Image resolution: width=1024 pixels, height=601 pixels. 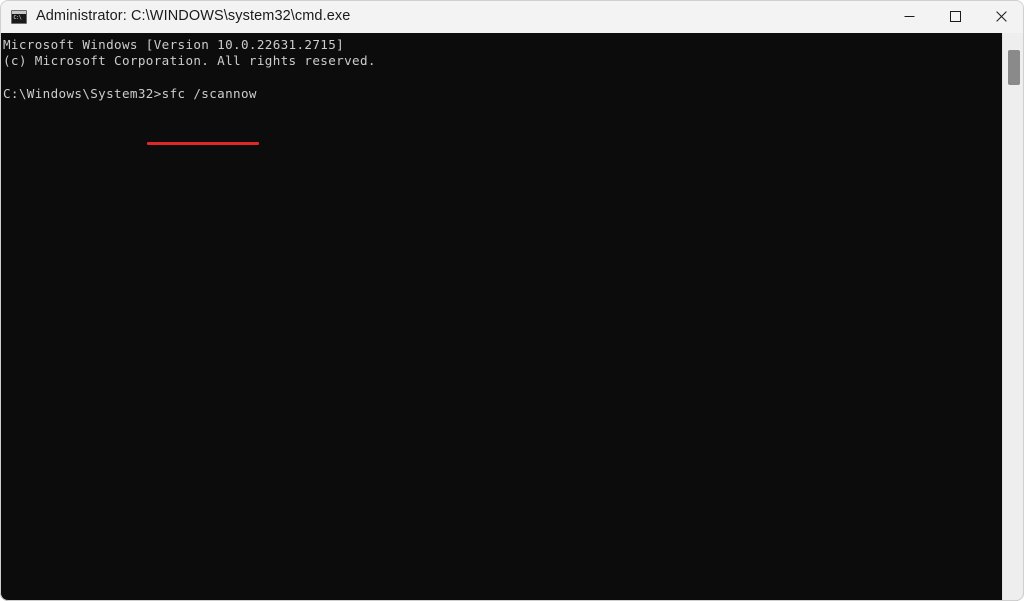 I want to click on close-icon, so click(x=1001, y=16).